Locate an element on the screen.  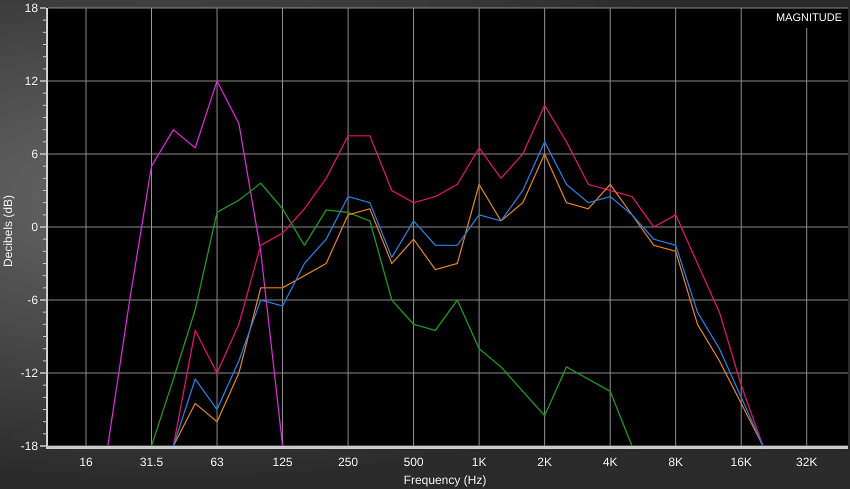
axis-tick-label: 16K is located at coordinates (741, 462).